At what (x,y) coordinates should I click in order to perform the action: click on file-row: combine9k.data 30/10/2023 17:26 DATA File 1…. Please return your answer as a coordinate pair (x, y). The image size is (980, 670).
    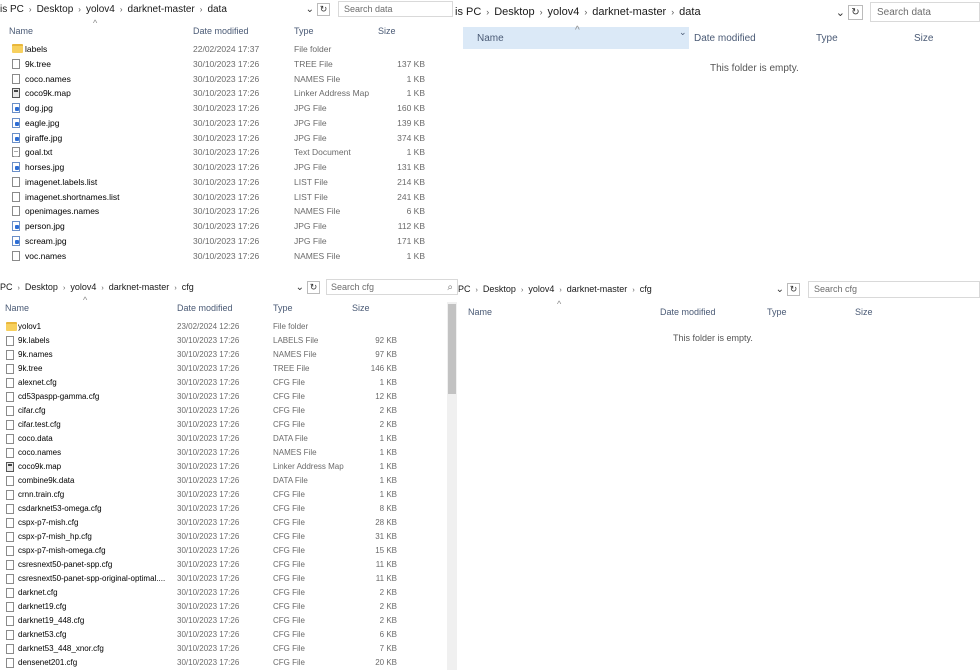
    Looking at the image, I should click on (229, 481).